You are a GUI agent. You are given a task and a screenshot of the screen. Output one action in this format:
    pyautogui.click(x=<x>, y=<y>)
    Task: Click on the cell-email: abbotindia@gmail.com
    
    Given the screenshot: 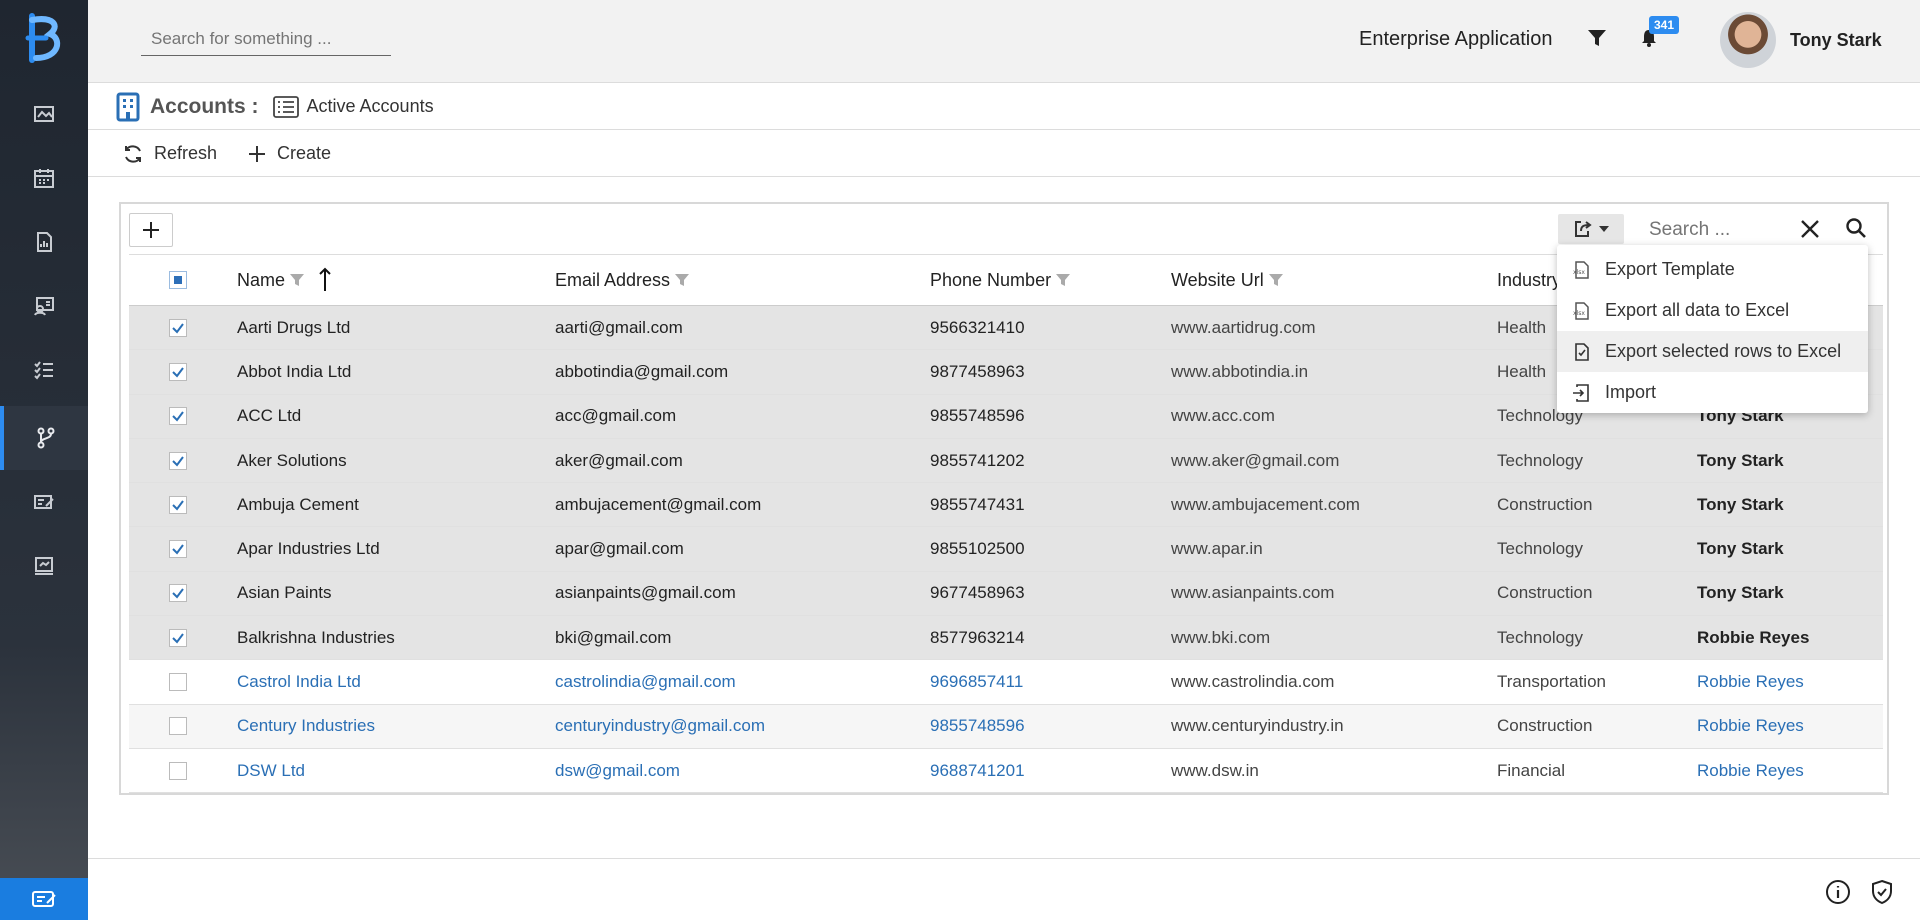 What is the action you would take?
    pyautogui.click(x=641, y=372)
    